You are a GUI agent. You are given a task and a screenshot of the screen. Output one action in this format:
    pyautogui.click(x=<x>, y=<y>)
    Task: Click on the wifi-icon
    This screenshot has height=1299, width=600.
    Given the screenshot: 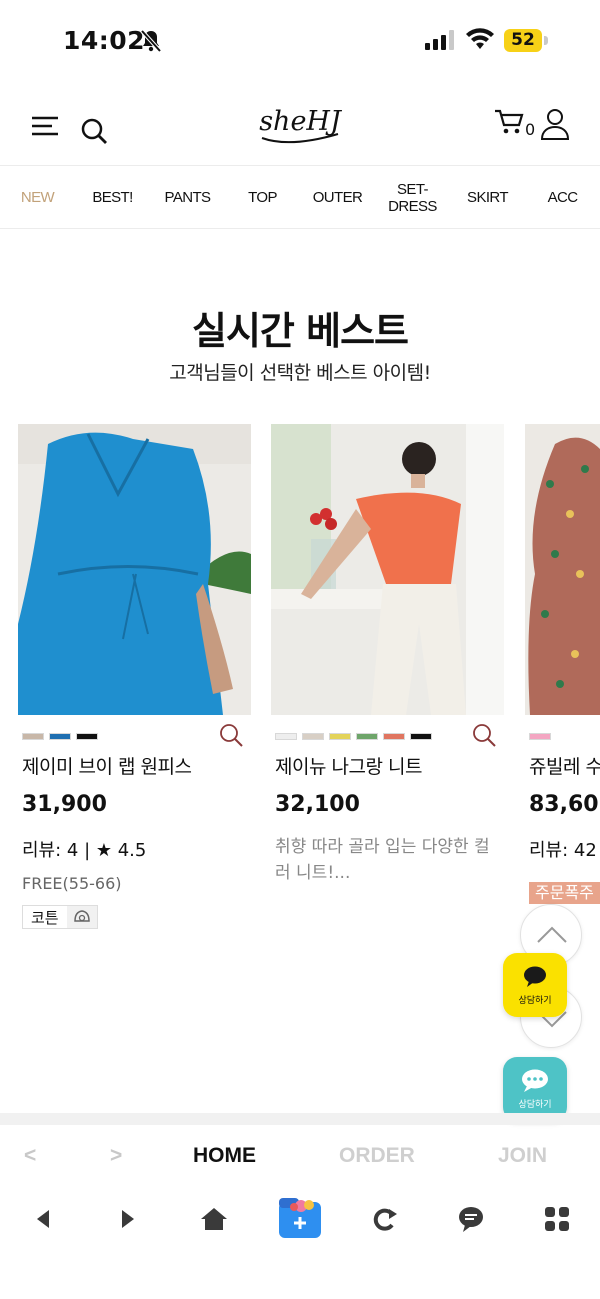 What is the action you would take?
    pyautogui.click(x=480, y=38)
    